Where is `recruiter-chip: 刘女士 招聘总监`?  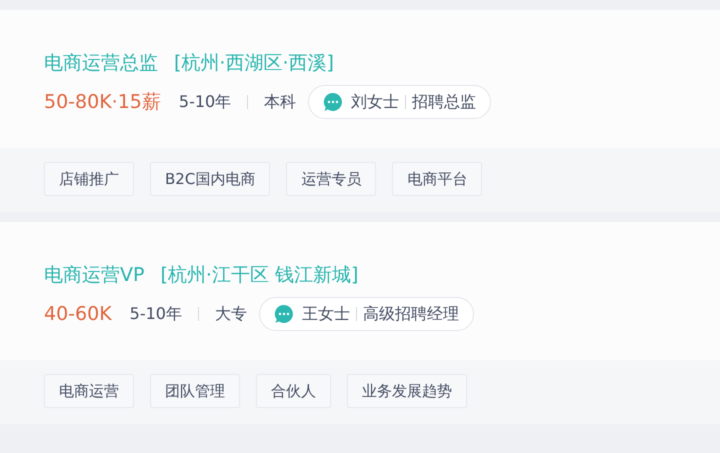
recruiter-chip: 刘女士 招聘总监 is located at coordinates (400, 102).